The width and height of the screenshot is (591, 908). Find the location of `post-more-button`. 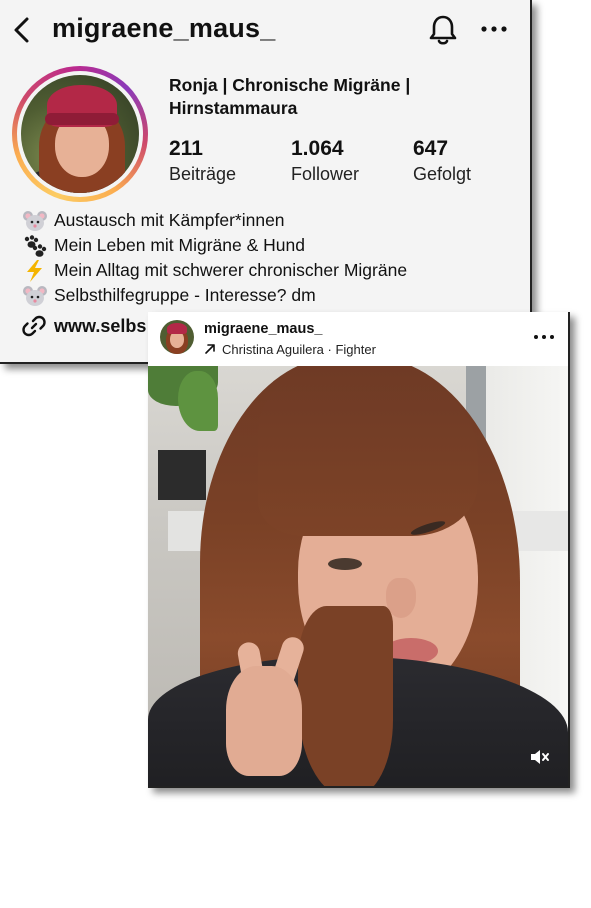

post-more-button is located at coordinates (544, 337).